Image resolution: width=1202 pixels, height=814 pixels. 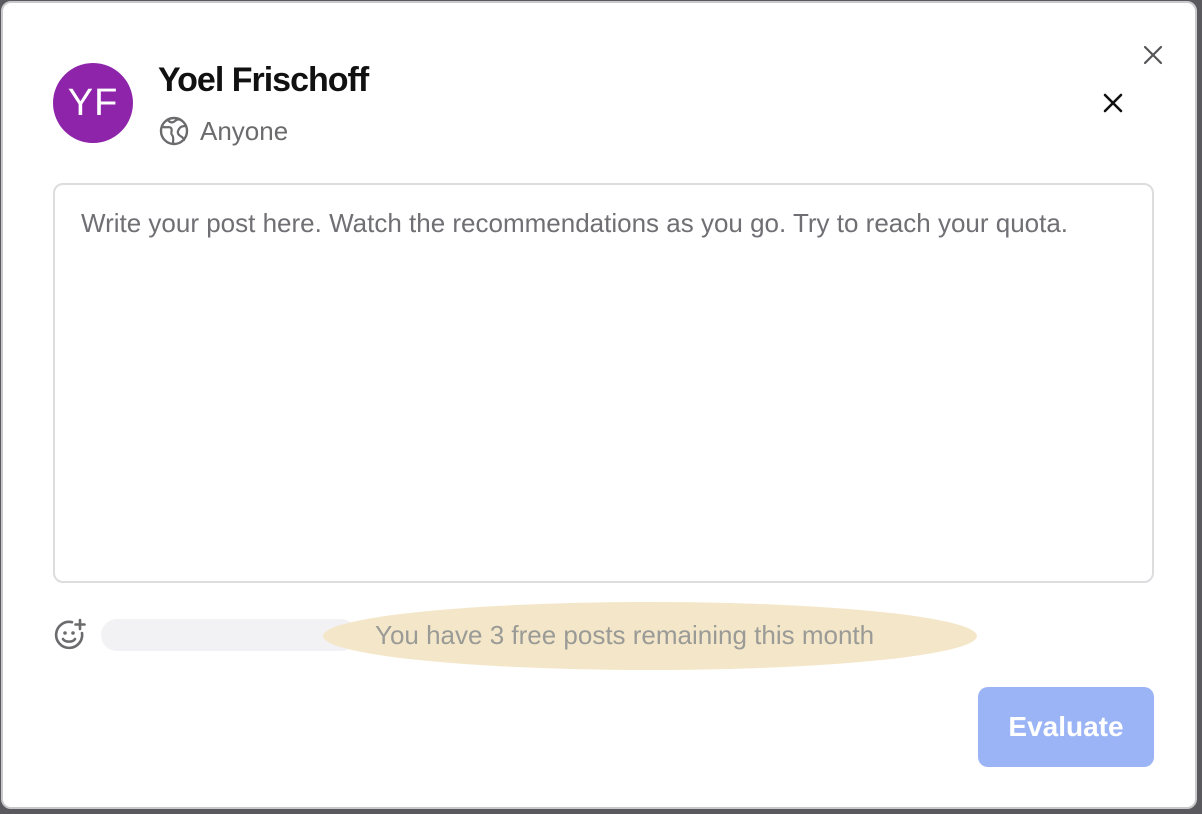 I want to click on emoji-add-icon, so click(x=70, y=634).